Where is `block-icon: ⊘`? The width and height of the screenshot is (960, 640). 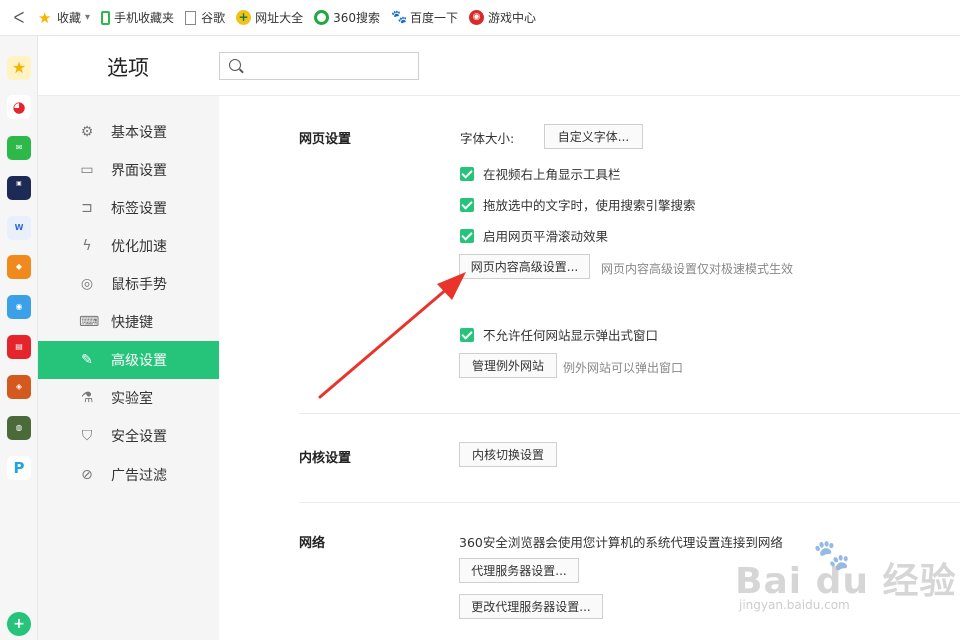
block-icon: ⊘ is located at coordinates (87, 475).